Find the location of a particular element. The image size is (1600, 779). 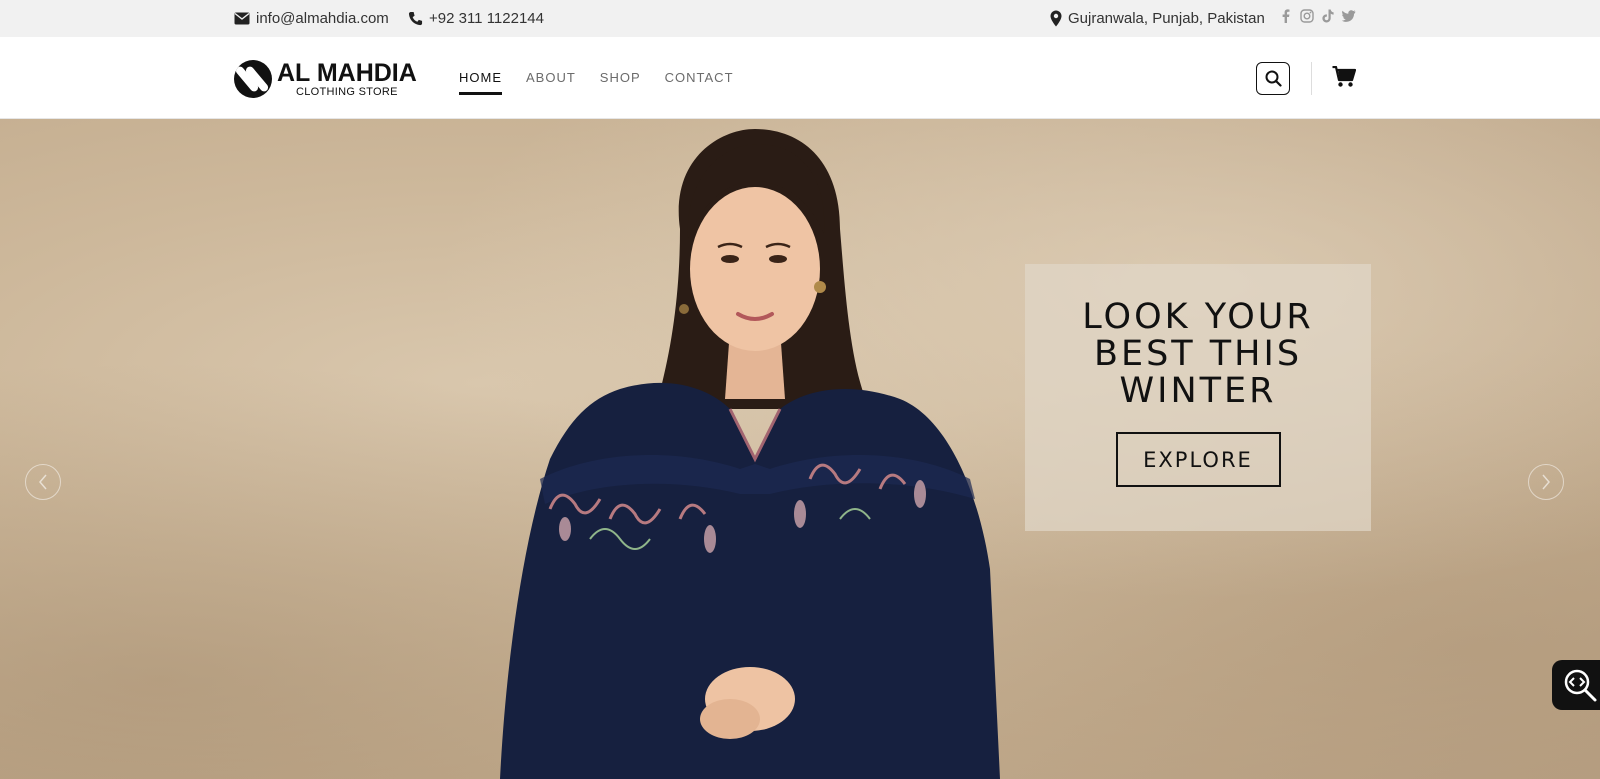

search-icon is located at coordinates (1273, 78).